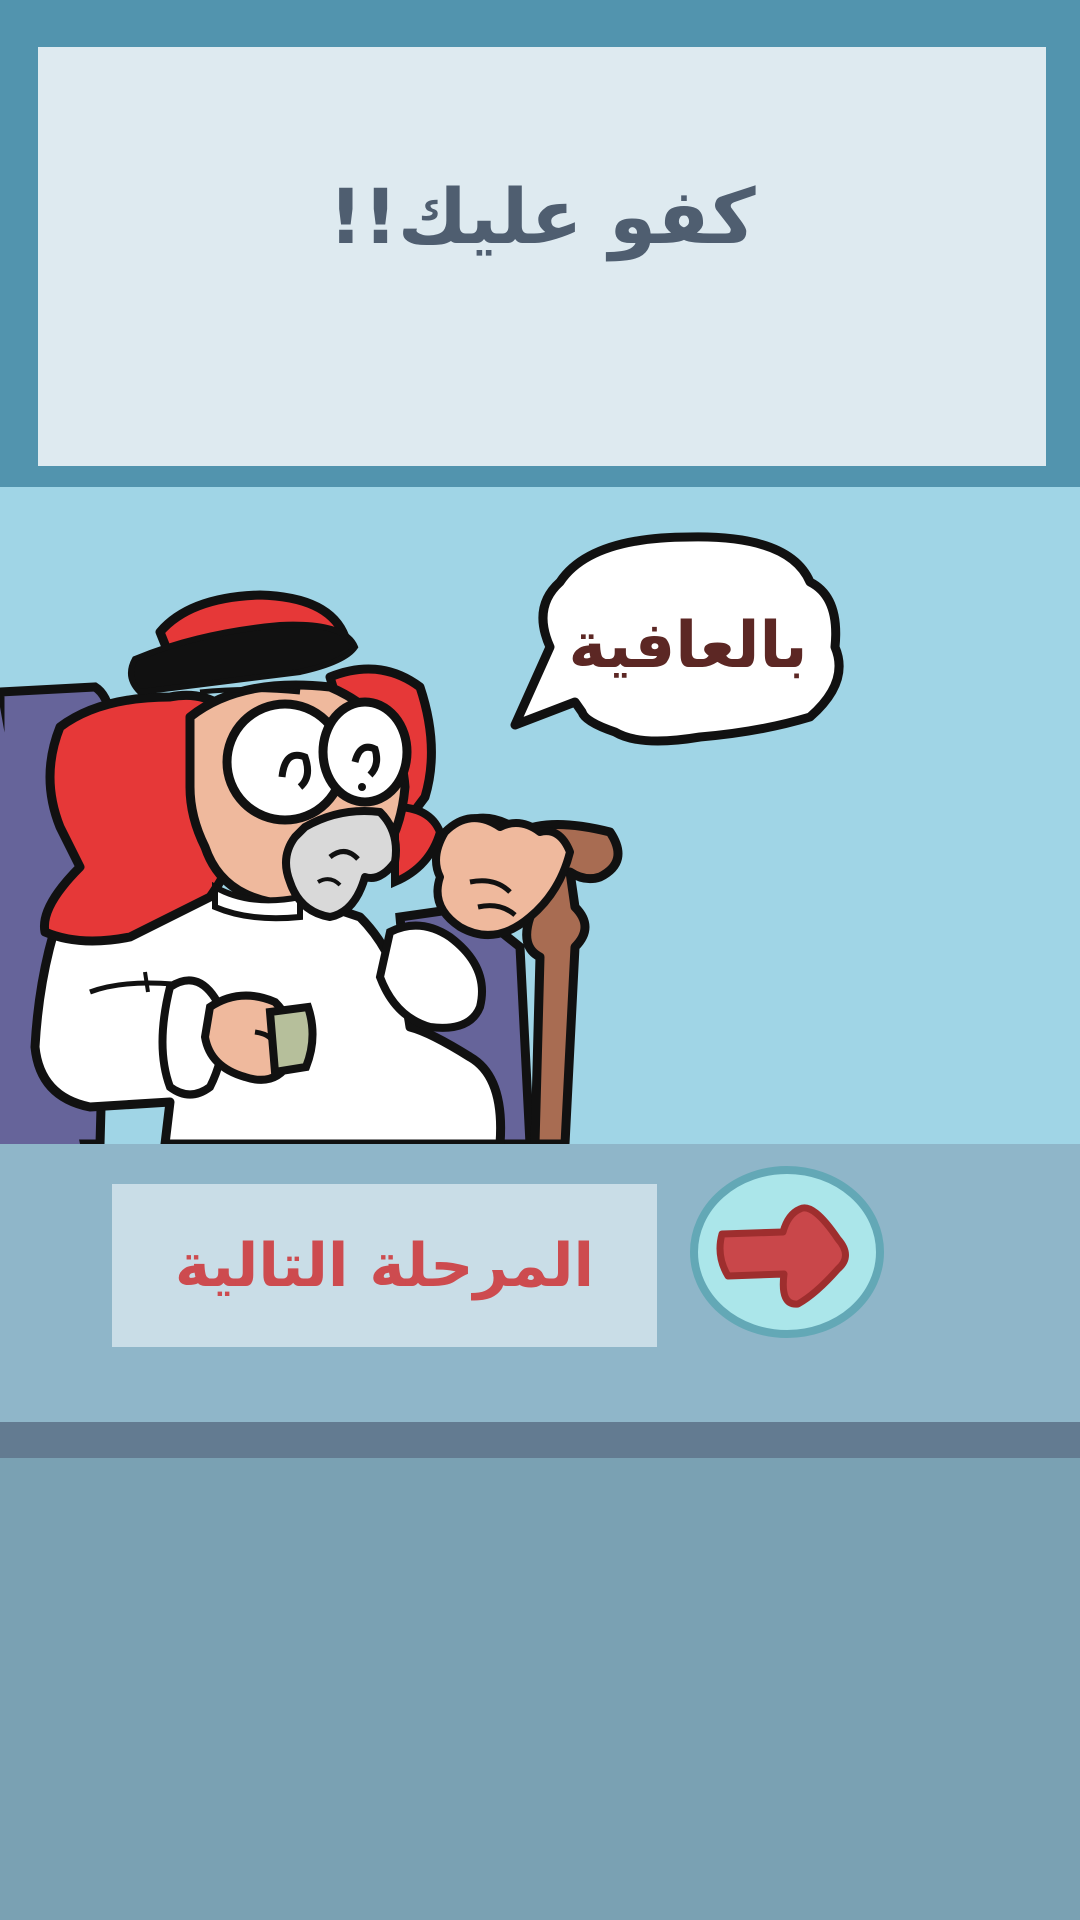  Describe the element at coordinates (542, 216) in the screenshot. I see `success-message: كفو عليك!!` at that location.